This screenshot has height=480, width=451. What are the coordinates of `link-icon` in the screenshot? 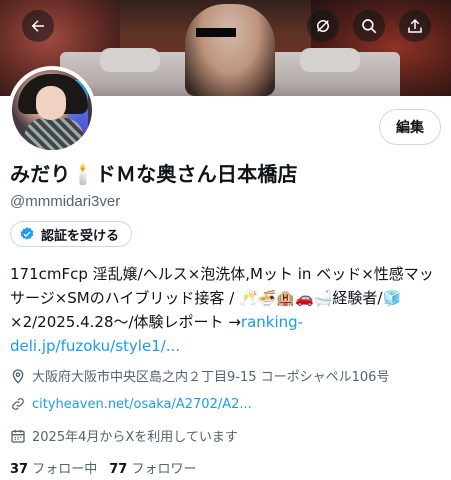 It's located at (18, 404).